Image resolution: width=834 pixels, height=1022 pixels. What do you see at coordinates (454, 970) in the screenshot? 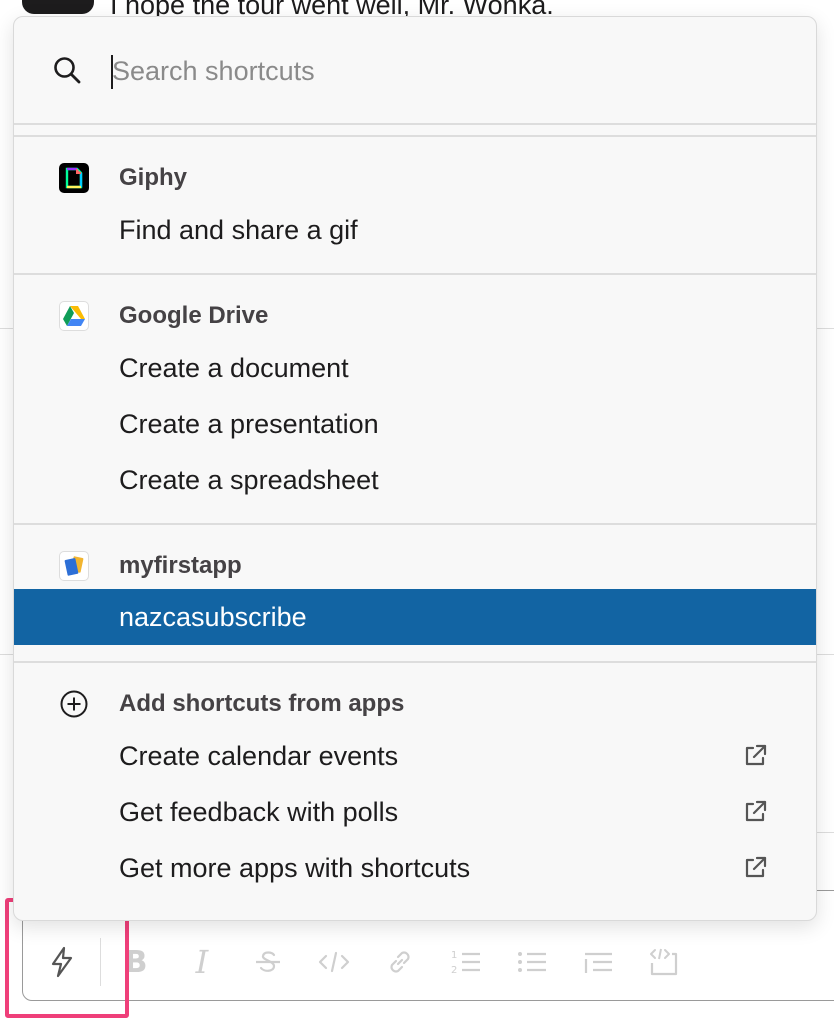
I see `svg-text: 2` at bounding box center [454, 970].